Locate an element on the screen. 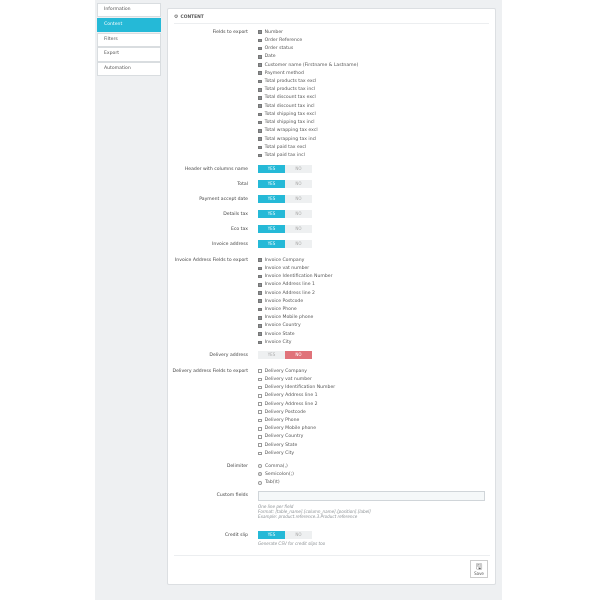 The width and height of the screenshot is (600, 600). option-row: Invoice Postcode is located at coordinates (295, 301).